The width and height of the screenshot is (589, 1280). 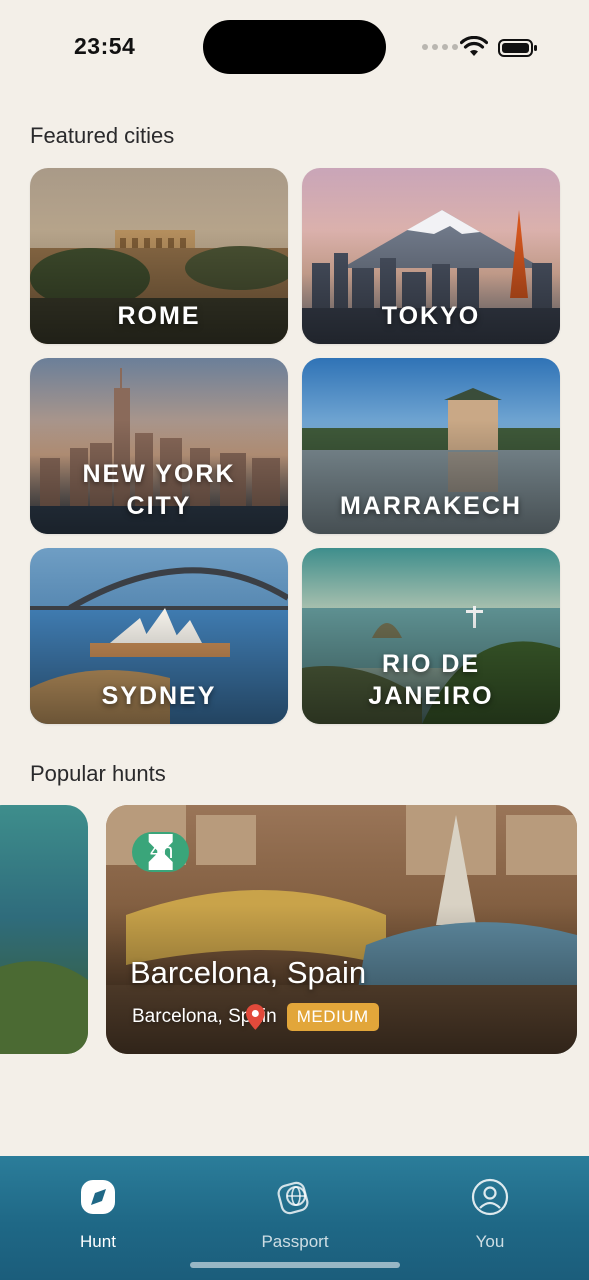 I want to click on signal-icon, so click(x=440, y=47).